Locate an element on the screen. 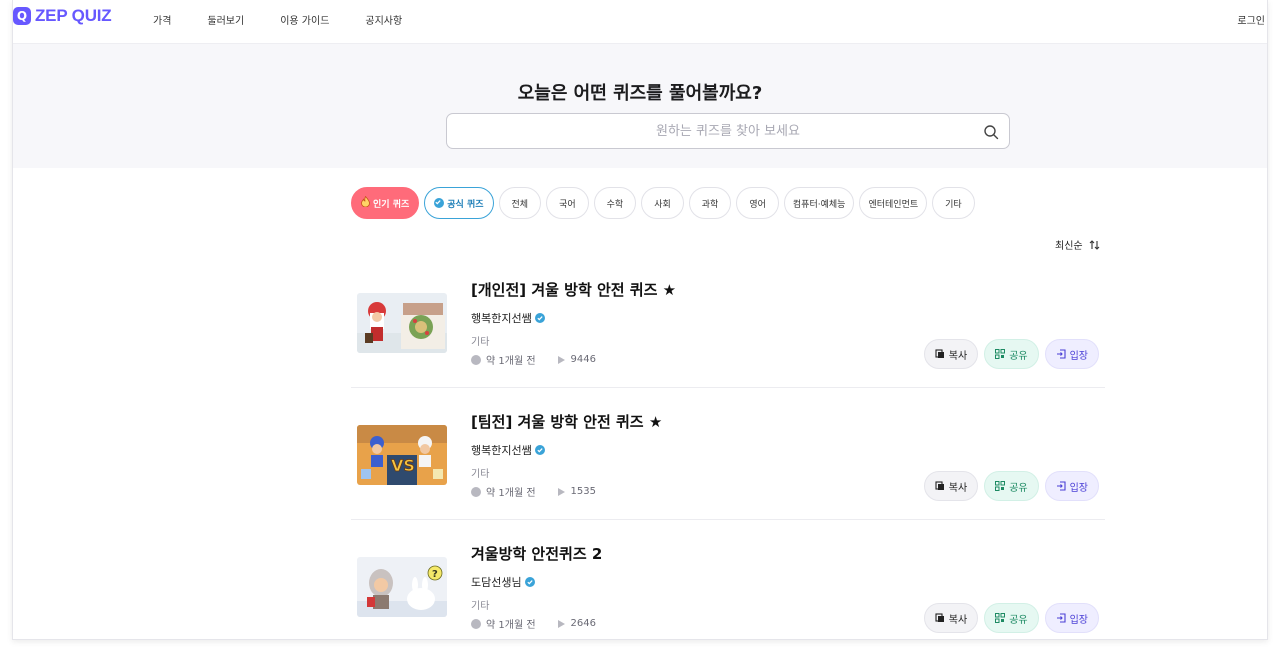 The width and height of the screenshot is (1280, 652). quiz-meta: 약 1개월 전 9446 is located at coordinates (533, 359).